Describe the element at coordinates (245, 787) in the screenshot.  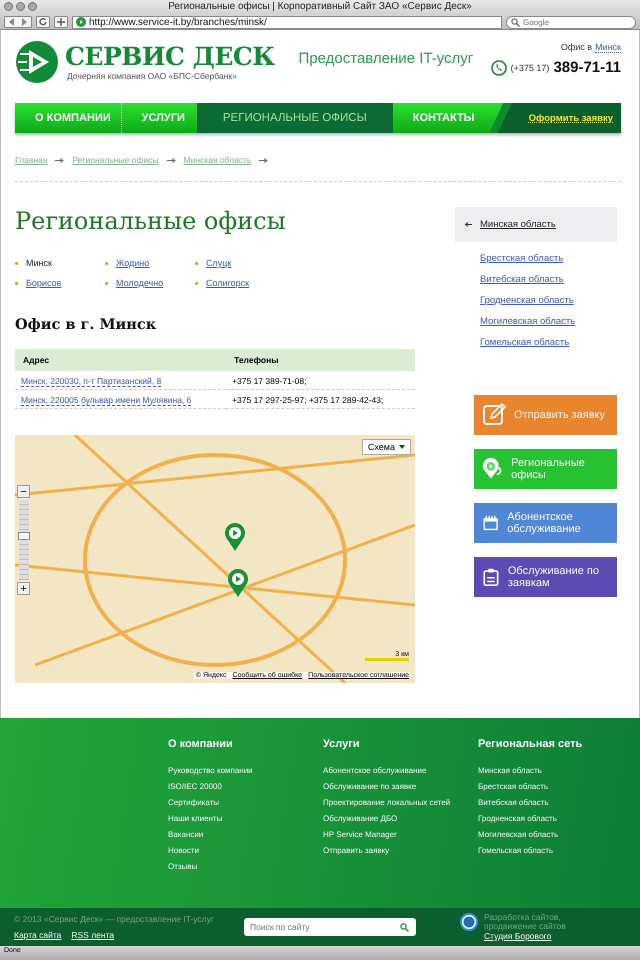
I see `footer-link: ISO/IEC 20000` at that location.